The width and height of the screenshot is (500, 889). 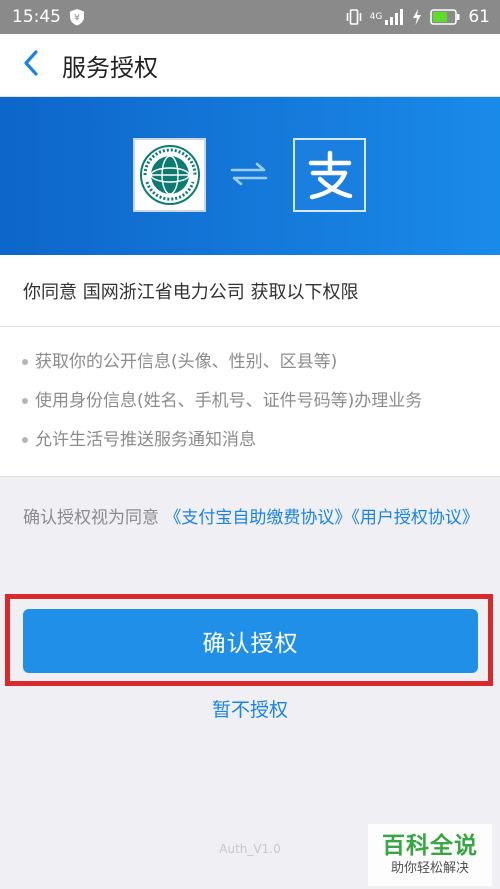 What do you see at coordinates (94, 518) in the screenshot?
I see `agreement-prefix: 确认授权视为同意` at bounding box center [94, 518].